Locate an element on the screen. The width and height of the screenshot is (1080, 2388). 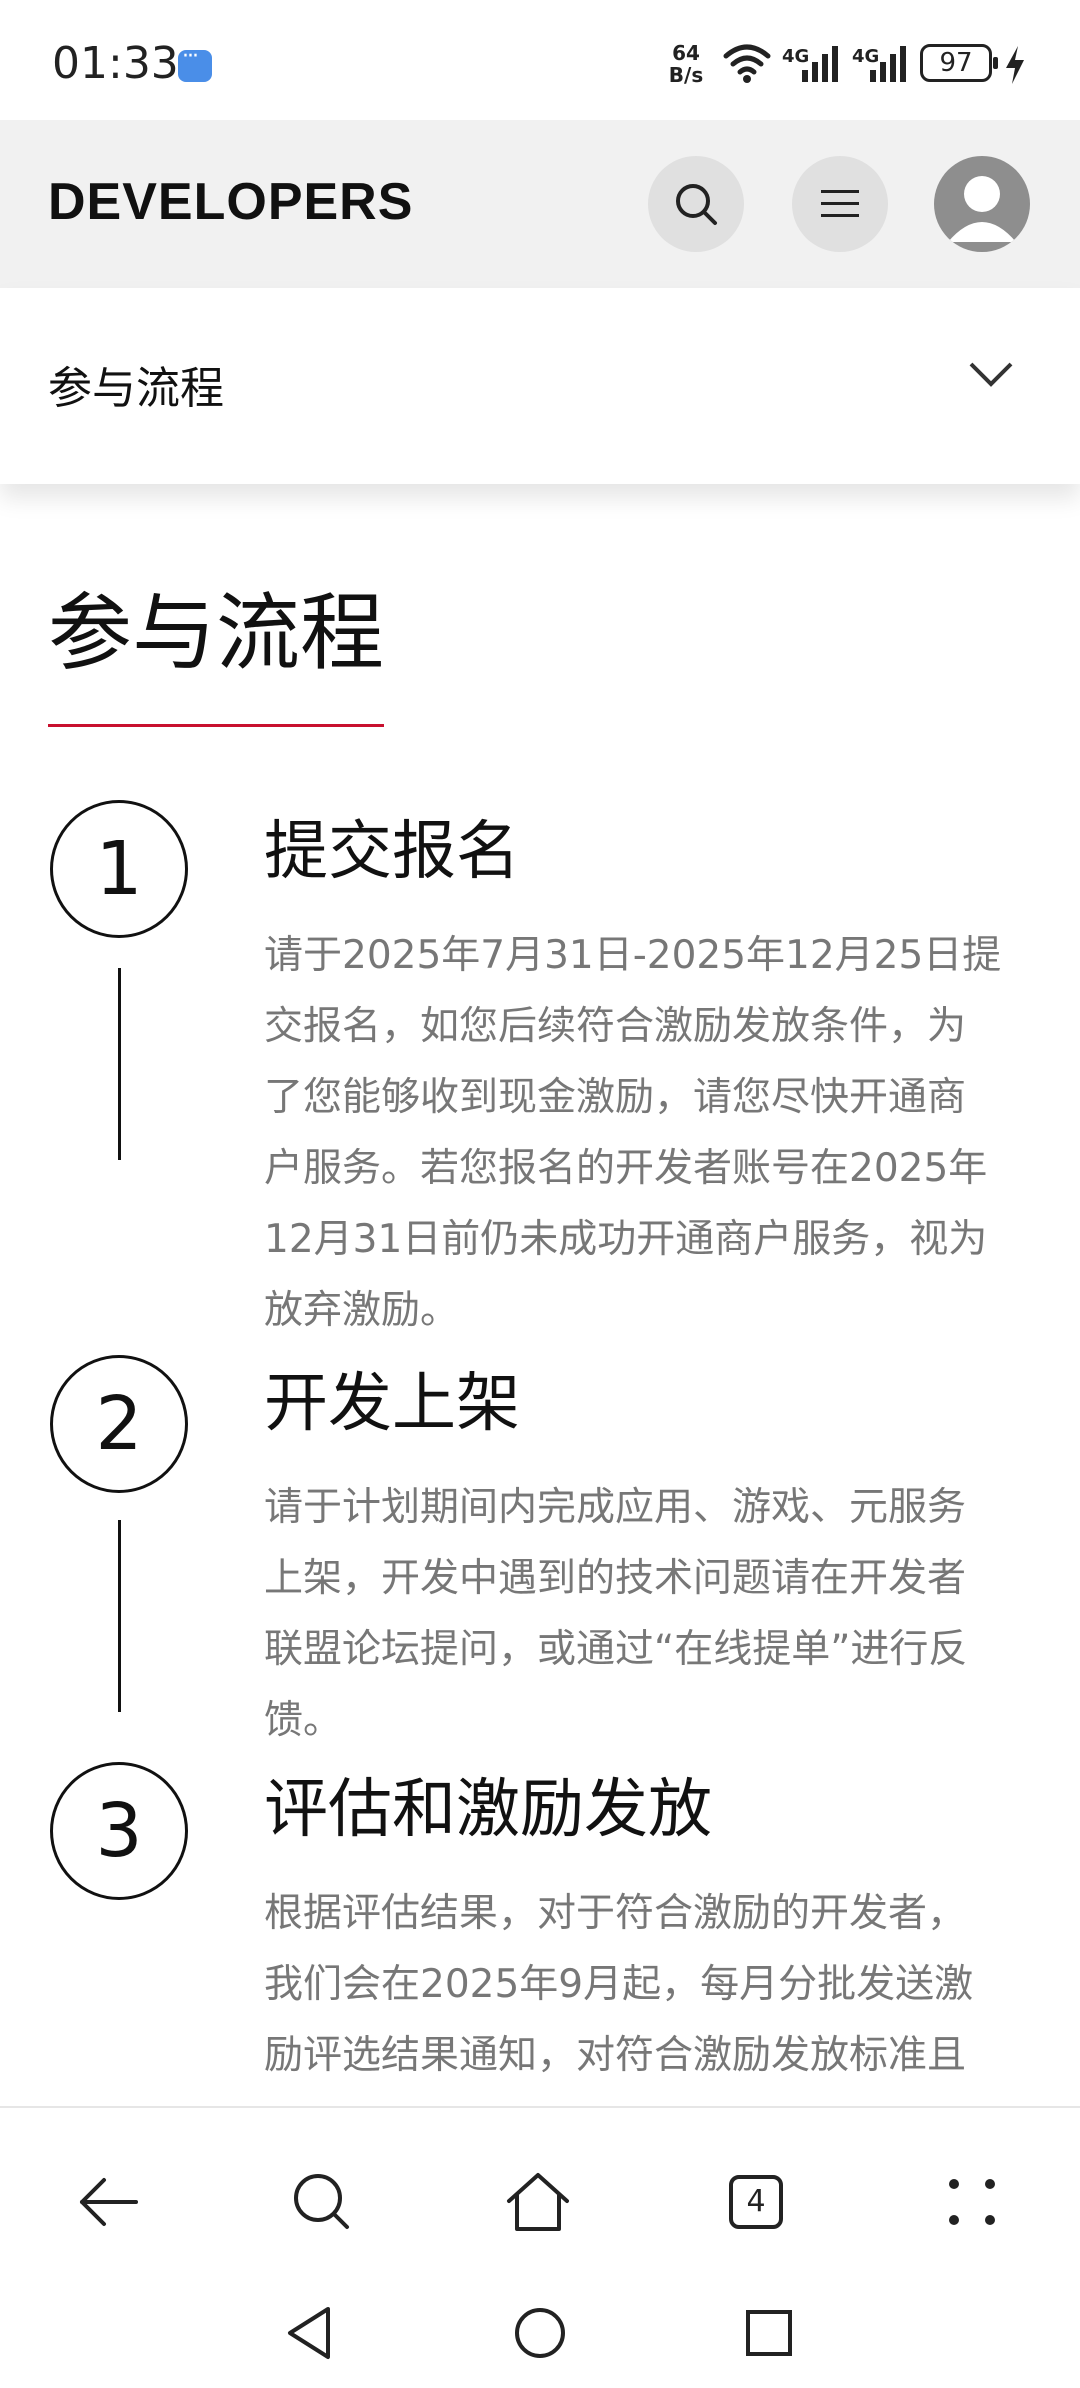
system-recents-button is located at coordinates (769, 2333).